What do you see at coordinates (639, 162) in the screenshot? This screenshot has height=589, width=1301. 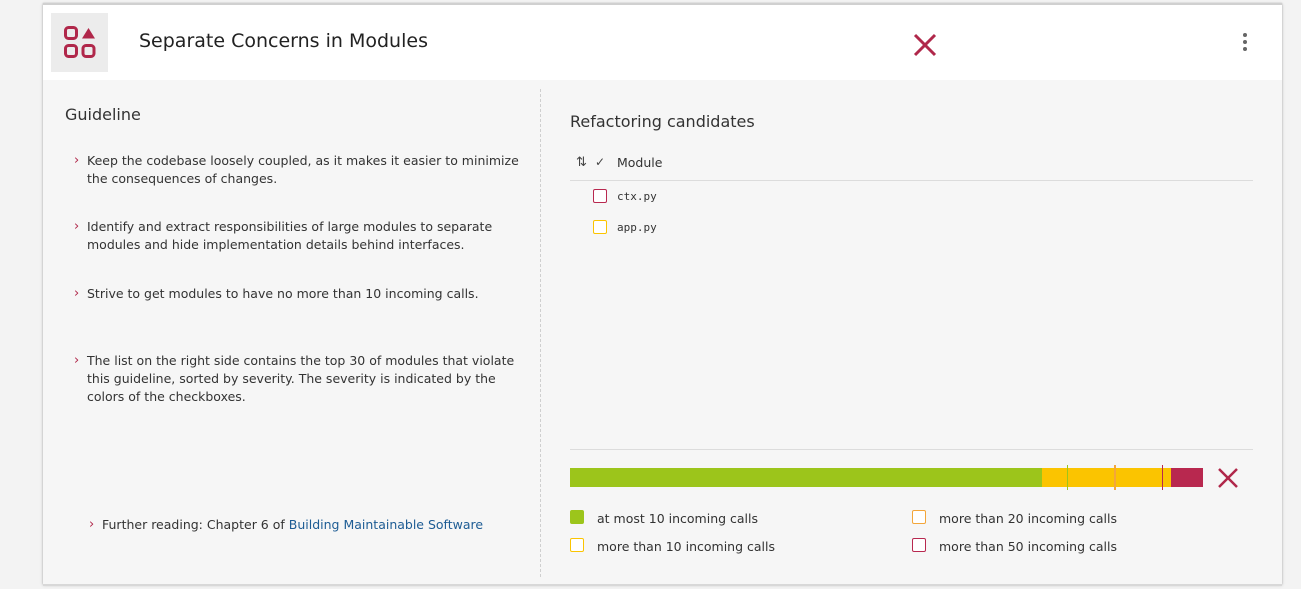 I see `column-header-module: Module` at bounding box center [639, 162].